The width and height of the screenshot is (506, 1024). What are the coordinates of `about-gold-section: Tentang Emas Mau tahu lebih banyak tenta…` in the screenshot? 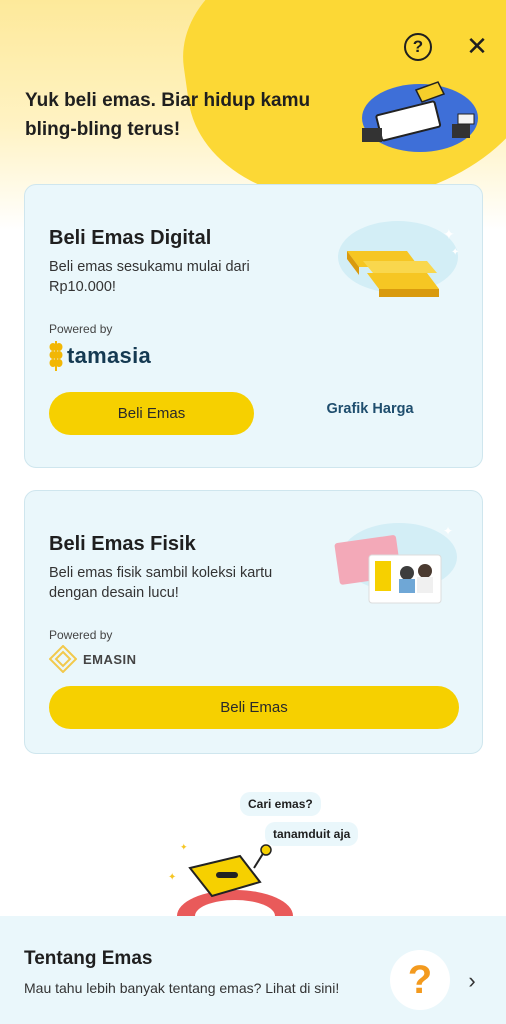 It's located at (253, 970).